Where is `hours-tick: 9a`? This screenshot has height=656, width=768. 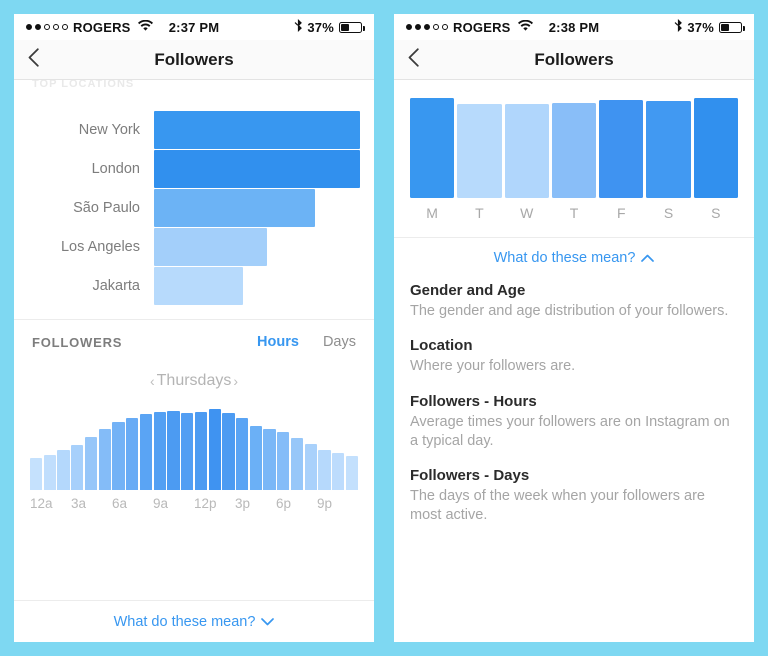 hours-tick: 9a is located at coordinates (161, 503).